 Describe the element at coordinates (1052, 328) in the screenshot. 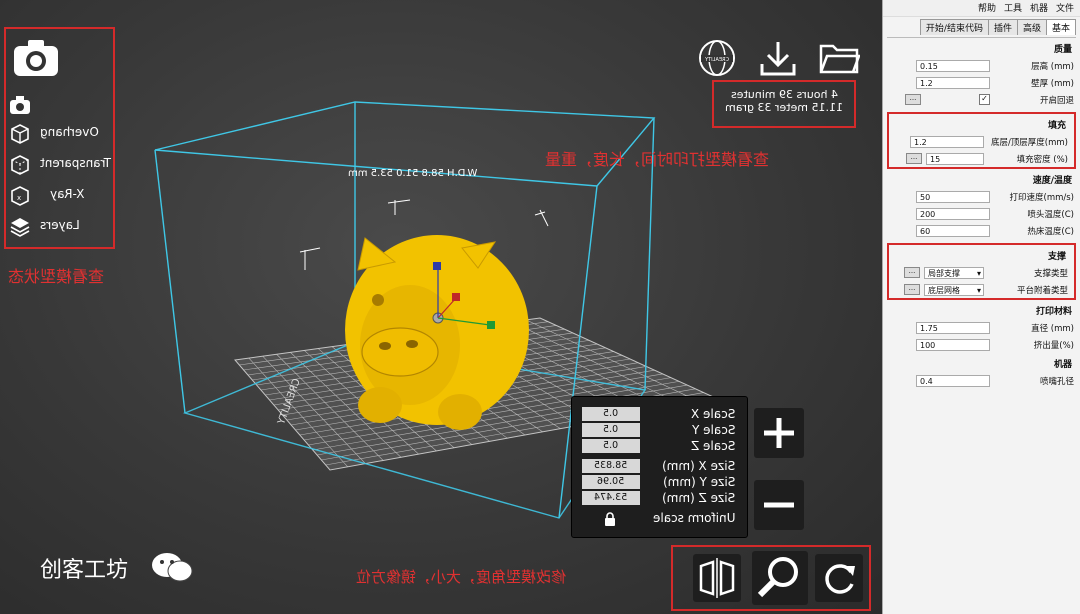

I see `filament-diameter-label: 直径 (mm)` at that location.